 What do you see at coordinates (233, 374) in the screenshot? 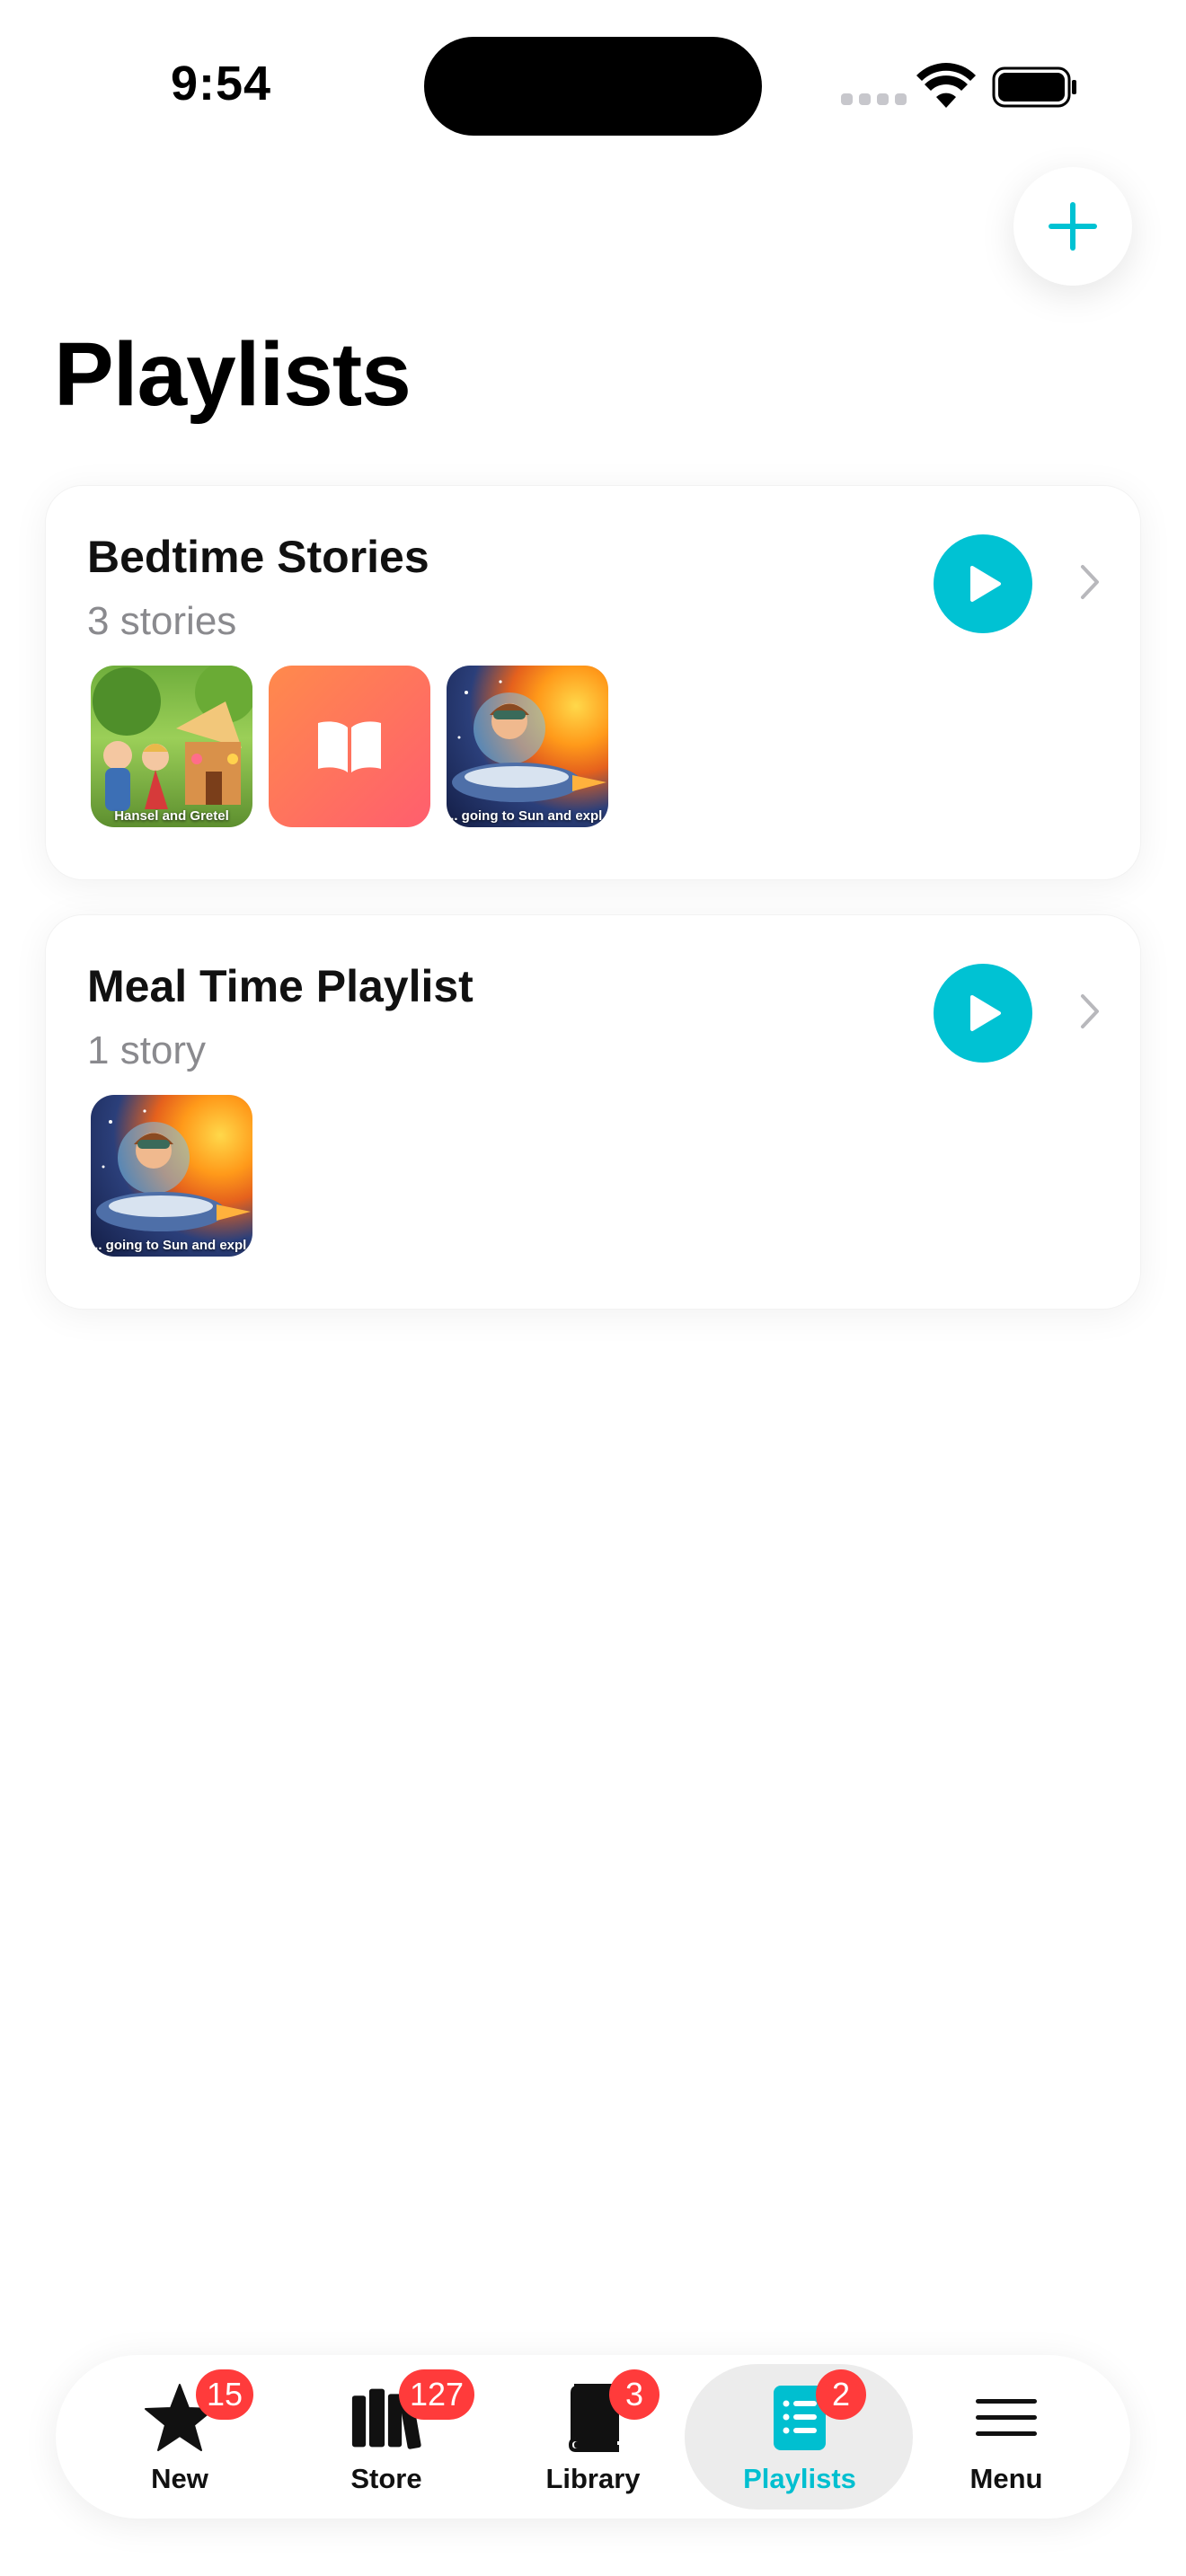
I see `page-title: Playlists` at bounding box center [233, 374].